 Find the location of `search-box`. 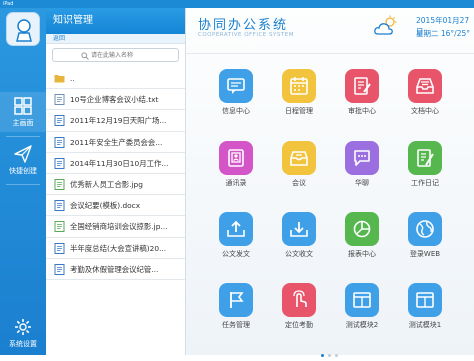

search-box is located at coordinates (116, 55).